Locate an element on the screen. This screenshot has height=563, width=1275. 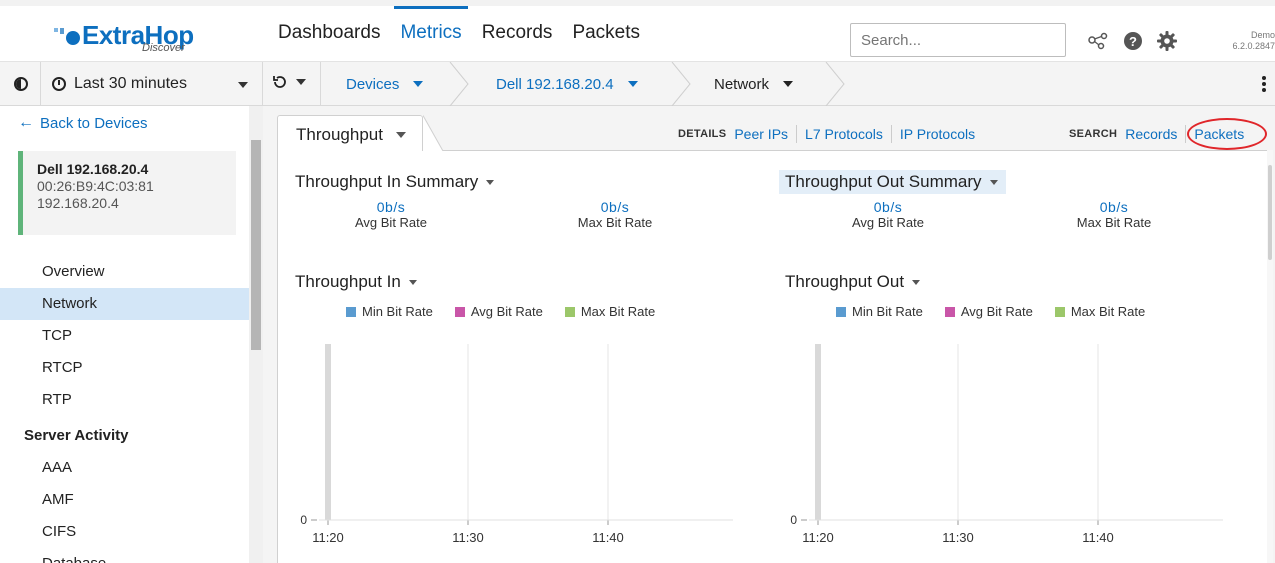
breadcrumb-label: Dell 192.168.20.4 is located at coordinates (555, 84).